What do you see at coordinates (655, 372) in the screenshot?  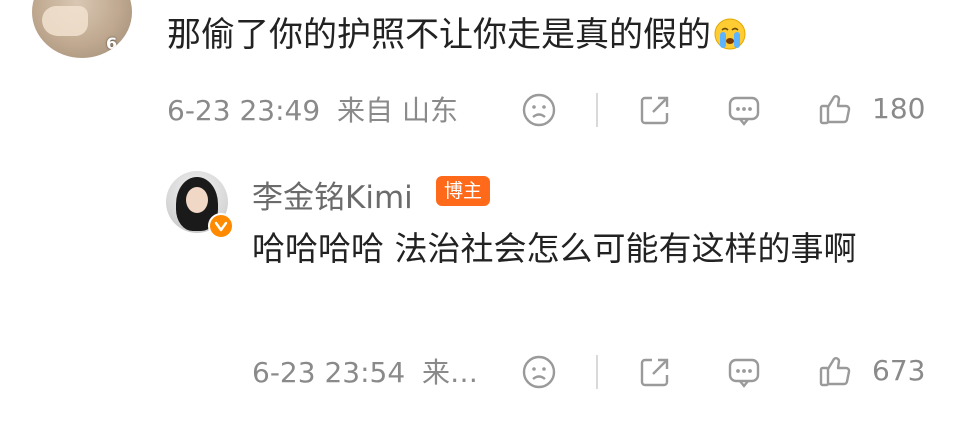 I see `reply-share-icon` at bounding box center [655, 372].